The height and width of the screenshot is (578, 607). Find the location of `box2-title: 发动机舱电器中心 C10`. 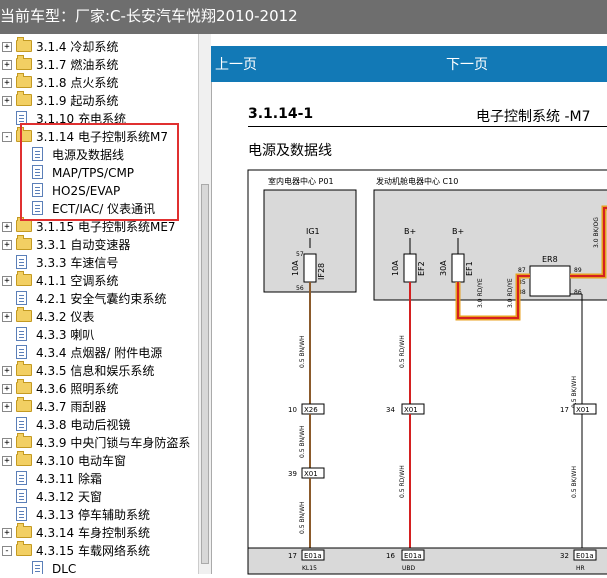

box2-title: 发动机舱电器中心 C10 is located at coordinates (417, 181).